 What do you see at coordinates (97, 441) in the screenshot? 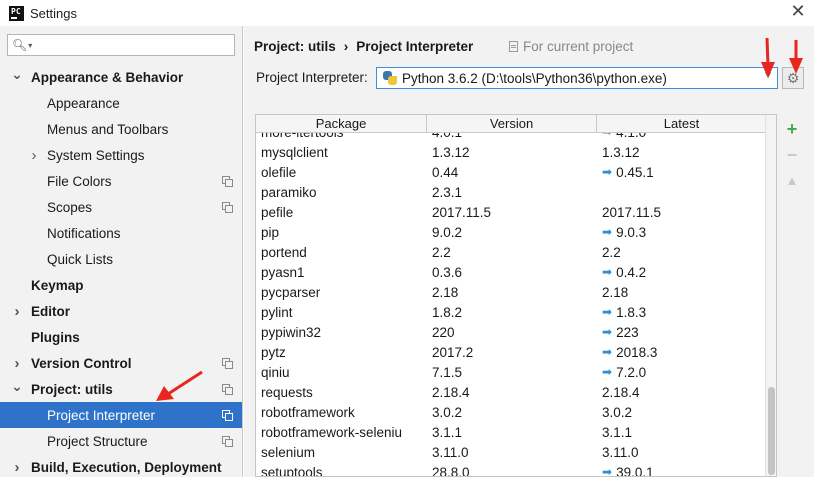
I see `sidebar-item-label: Project Structure` at bounding box center [97, 441].